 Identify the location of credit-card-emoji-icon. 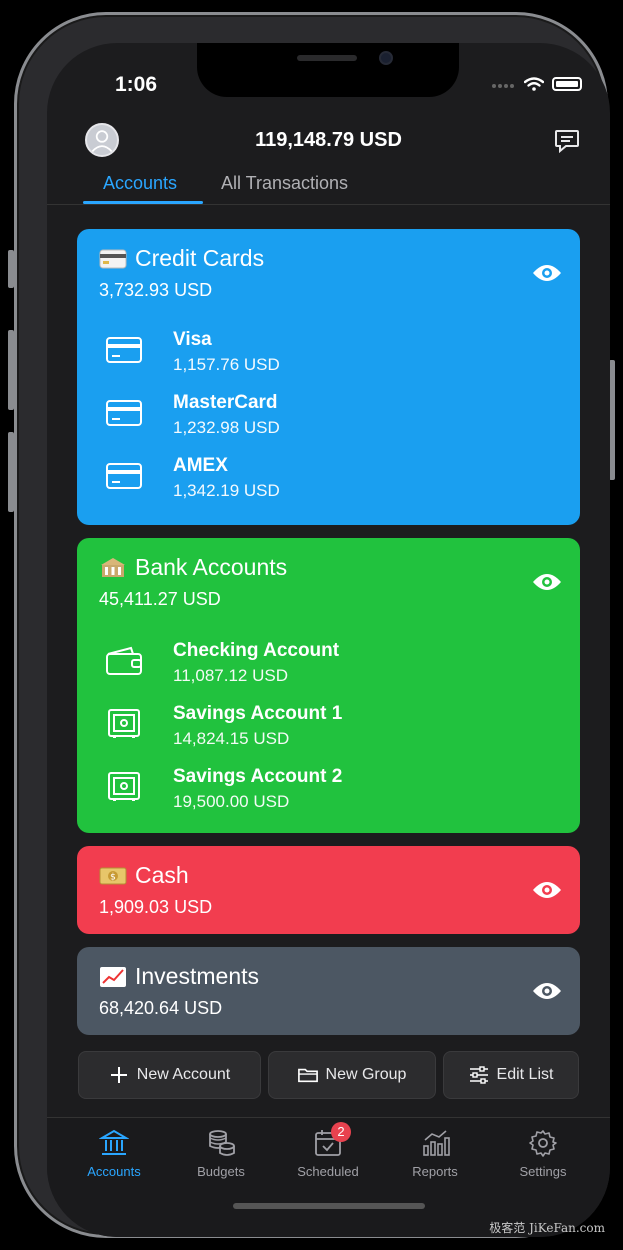
(113, 258).